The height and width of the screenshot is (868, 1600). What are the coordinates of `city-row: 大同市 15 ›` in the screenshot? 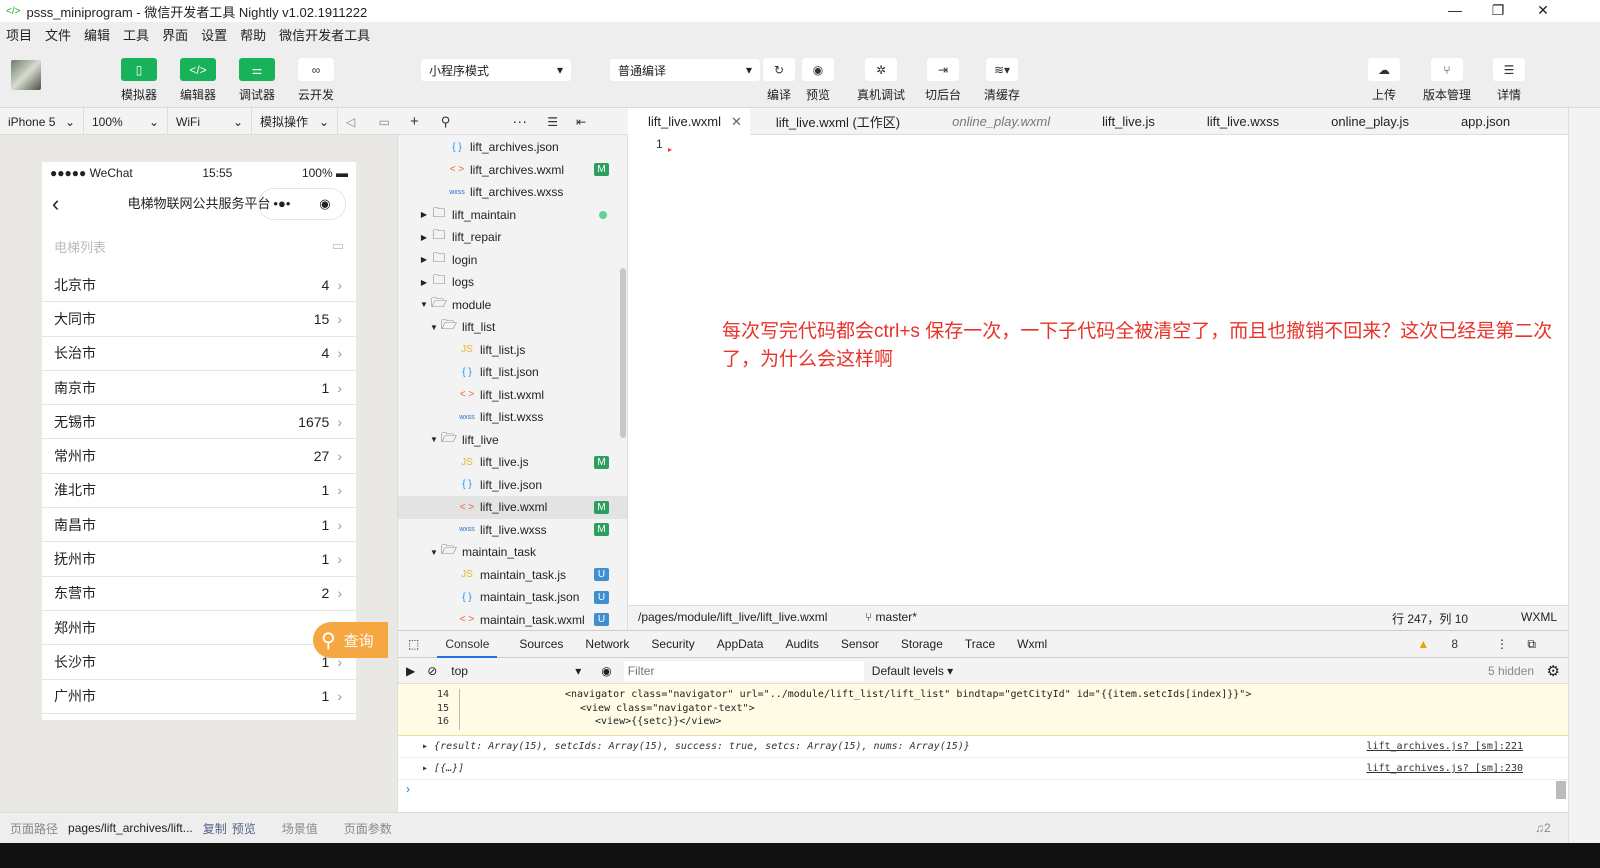 It's located at (199, 319).